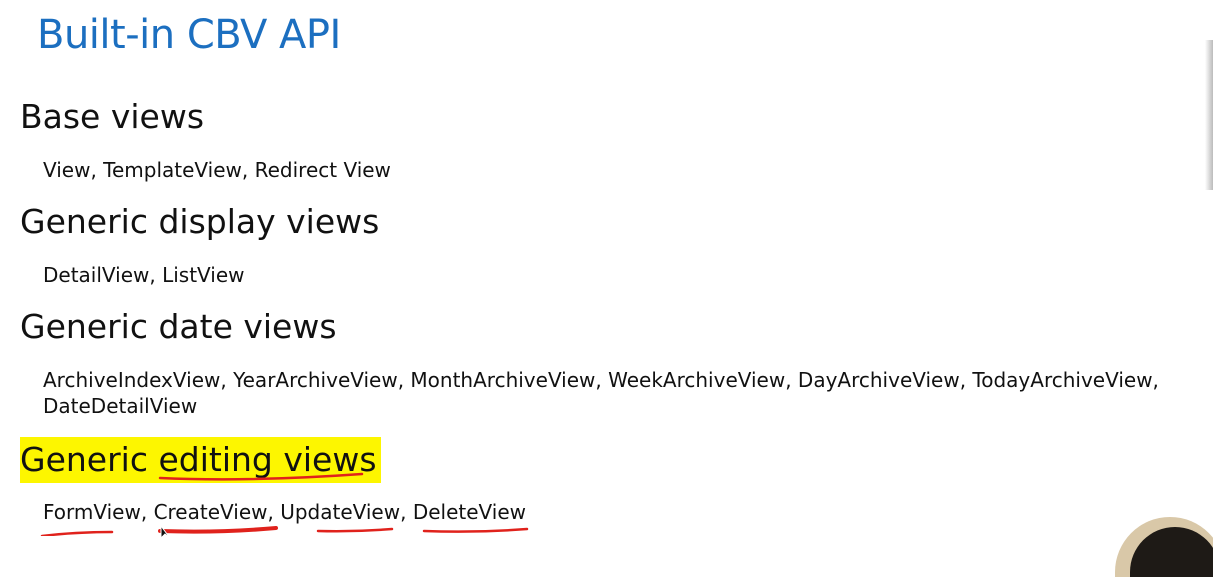 This screenshot has width=1213, height=577. I want to click on item-deleteview: DeleteView, so click(469, 512).